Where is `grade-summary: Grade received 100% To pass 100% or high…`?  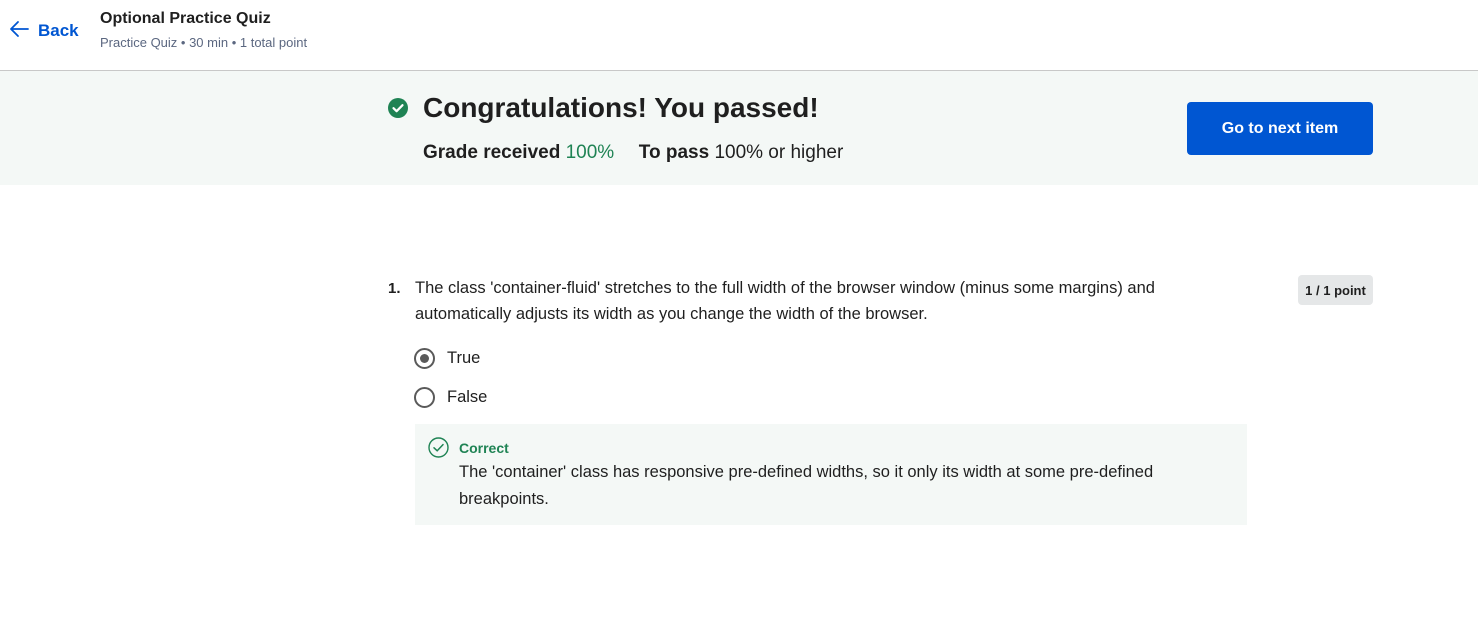
grade-summary: Grade received 100% To pass 100% or high… is located at coordinates (633, 153).